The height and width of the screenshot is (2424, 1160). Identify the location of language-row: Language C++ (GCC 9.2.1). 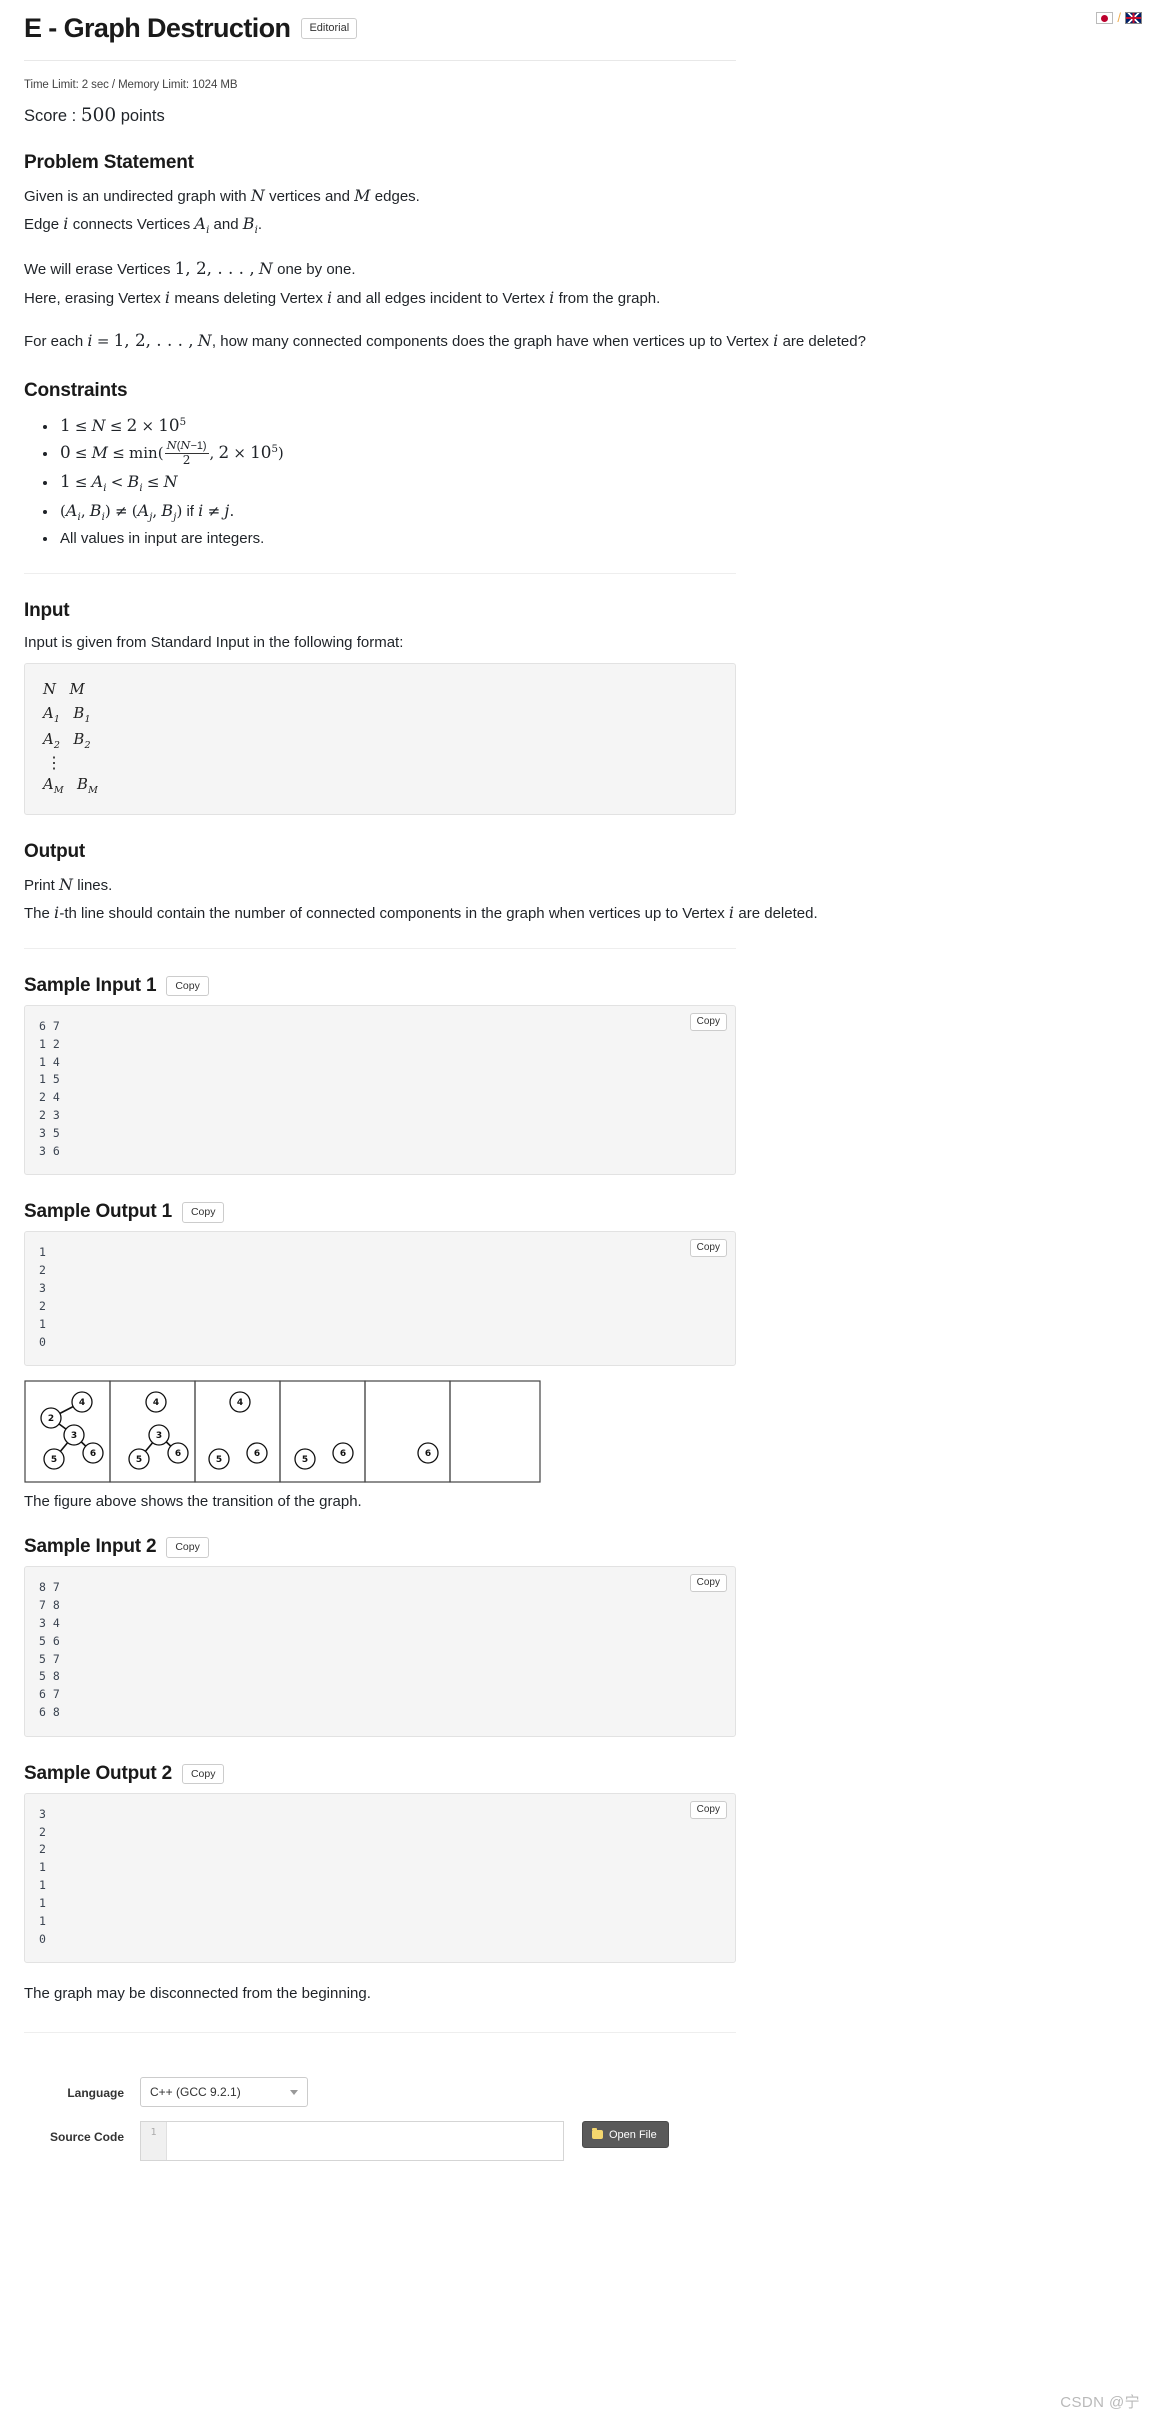
(580, 2092).